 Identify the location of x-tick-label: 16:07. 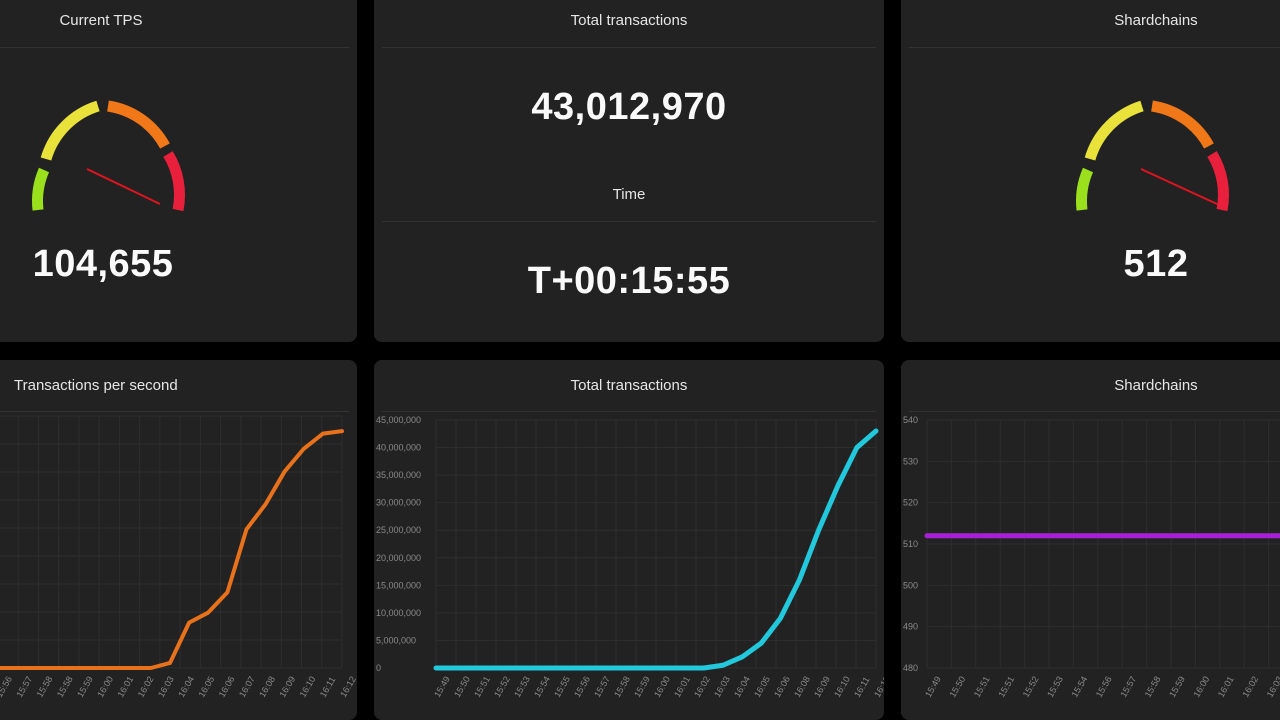
(247, 686).